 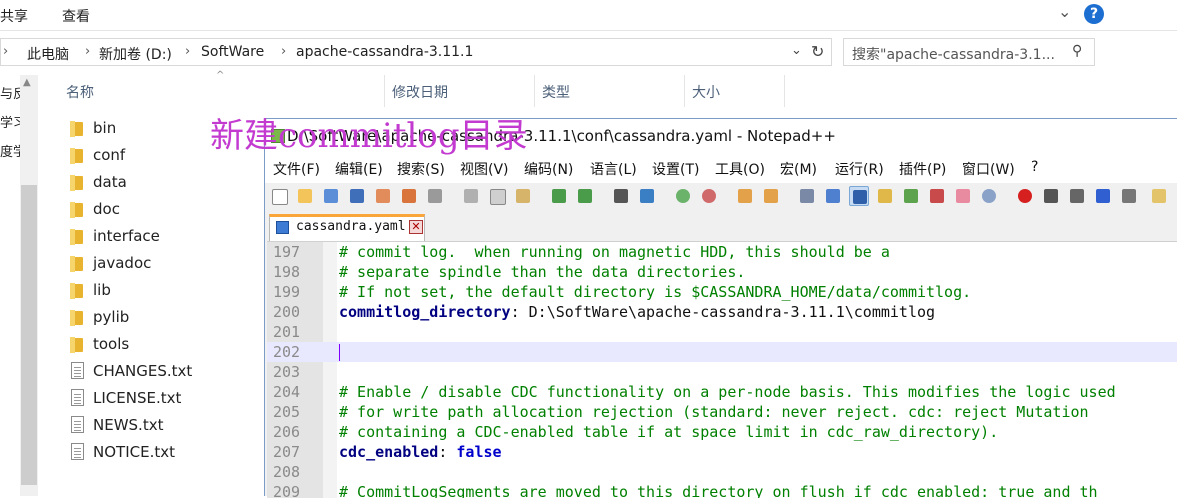 I want to click on nav-scrollbar: ▲, so click(x=29, y=285).